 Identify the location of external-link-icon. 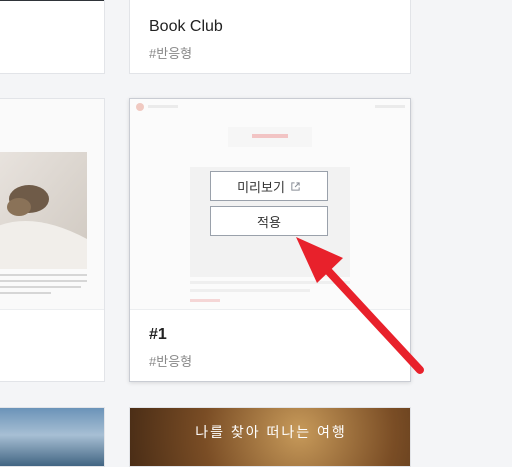
(295, 186).